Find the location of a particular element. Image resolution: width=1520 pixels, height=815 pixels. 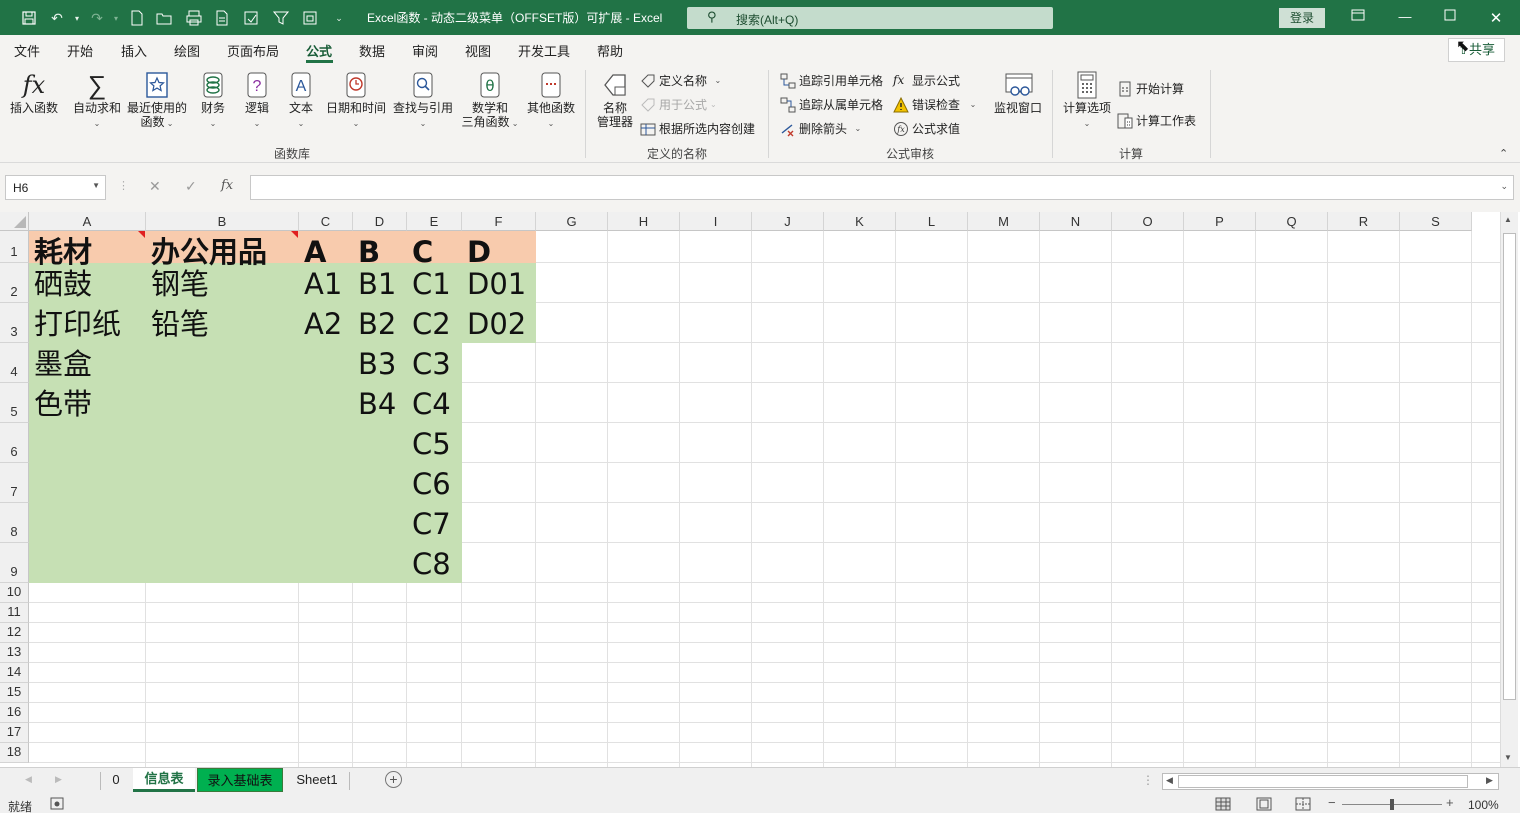

sheet-tab-sheet1: Sheet1 is located at coordinates (317, 780).